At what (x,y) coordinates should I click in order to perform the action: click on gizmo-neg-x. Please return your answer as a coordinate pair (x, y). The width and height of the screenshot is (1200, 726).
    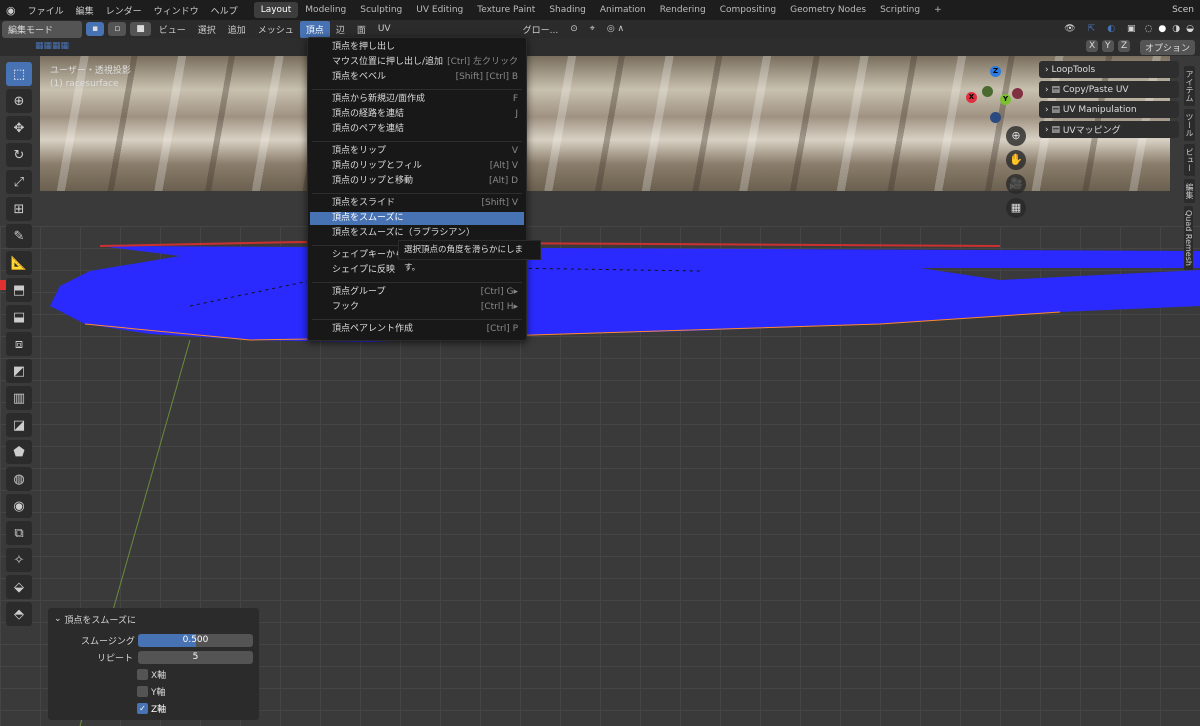
    Looking at the image, I should click on (1017, 93).